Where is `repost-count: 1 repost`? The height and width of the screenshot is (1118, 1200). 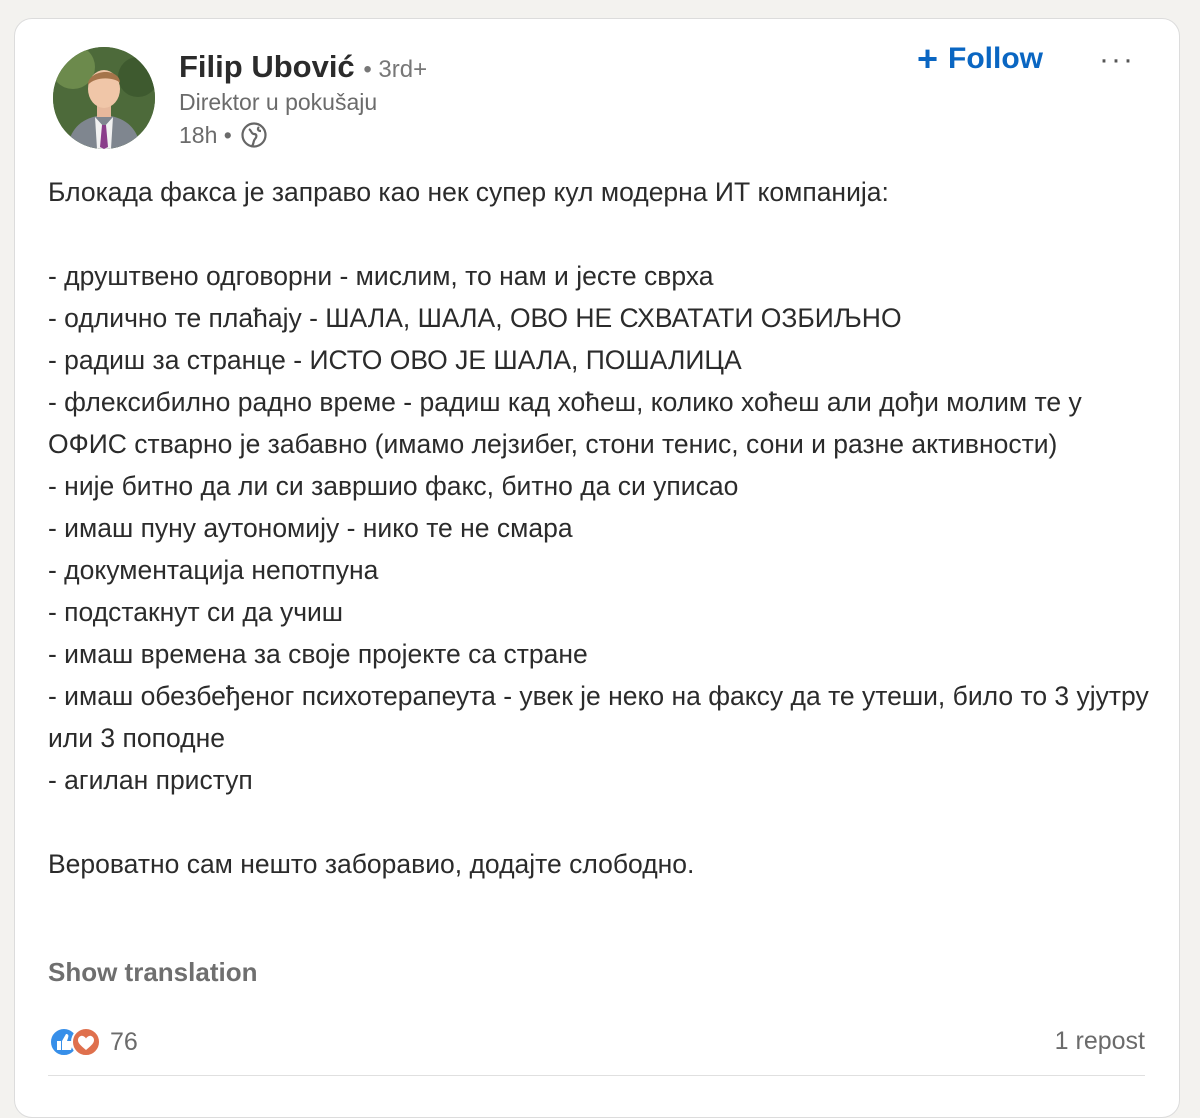 repost-count: 1 repost is located at coordinates (1100, 1041).